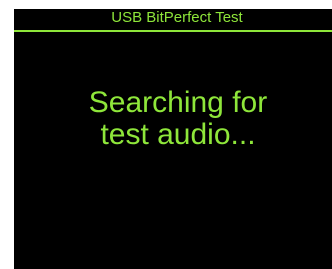 The image size is (332, 269). Describe the element at coordinates (177, 17) in the screenshot. I see `screen-title: USB BitPerfect Test` at that location.